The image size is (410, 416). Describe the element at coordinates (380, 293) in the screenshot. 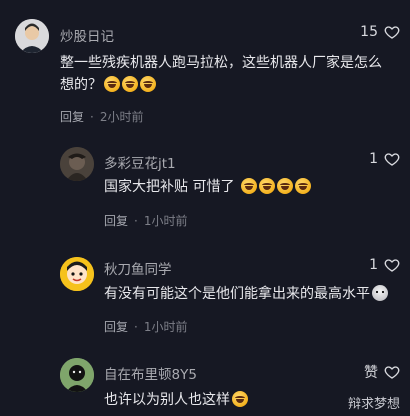

I see `cat-emoji-icon` at that location.